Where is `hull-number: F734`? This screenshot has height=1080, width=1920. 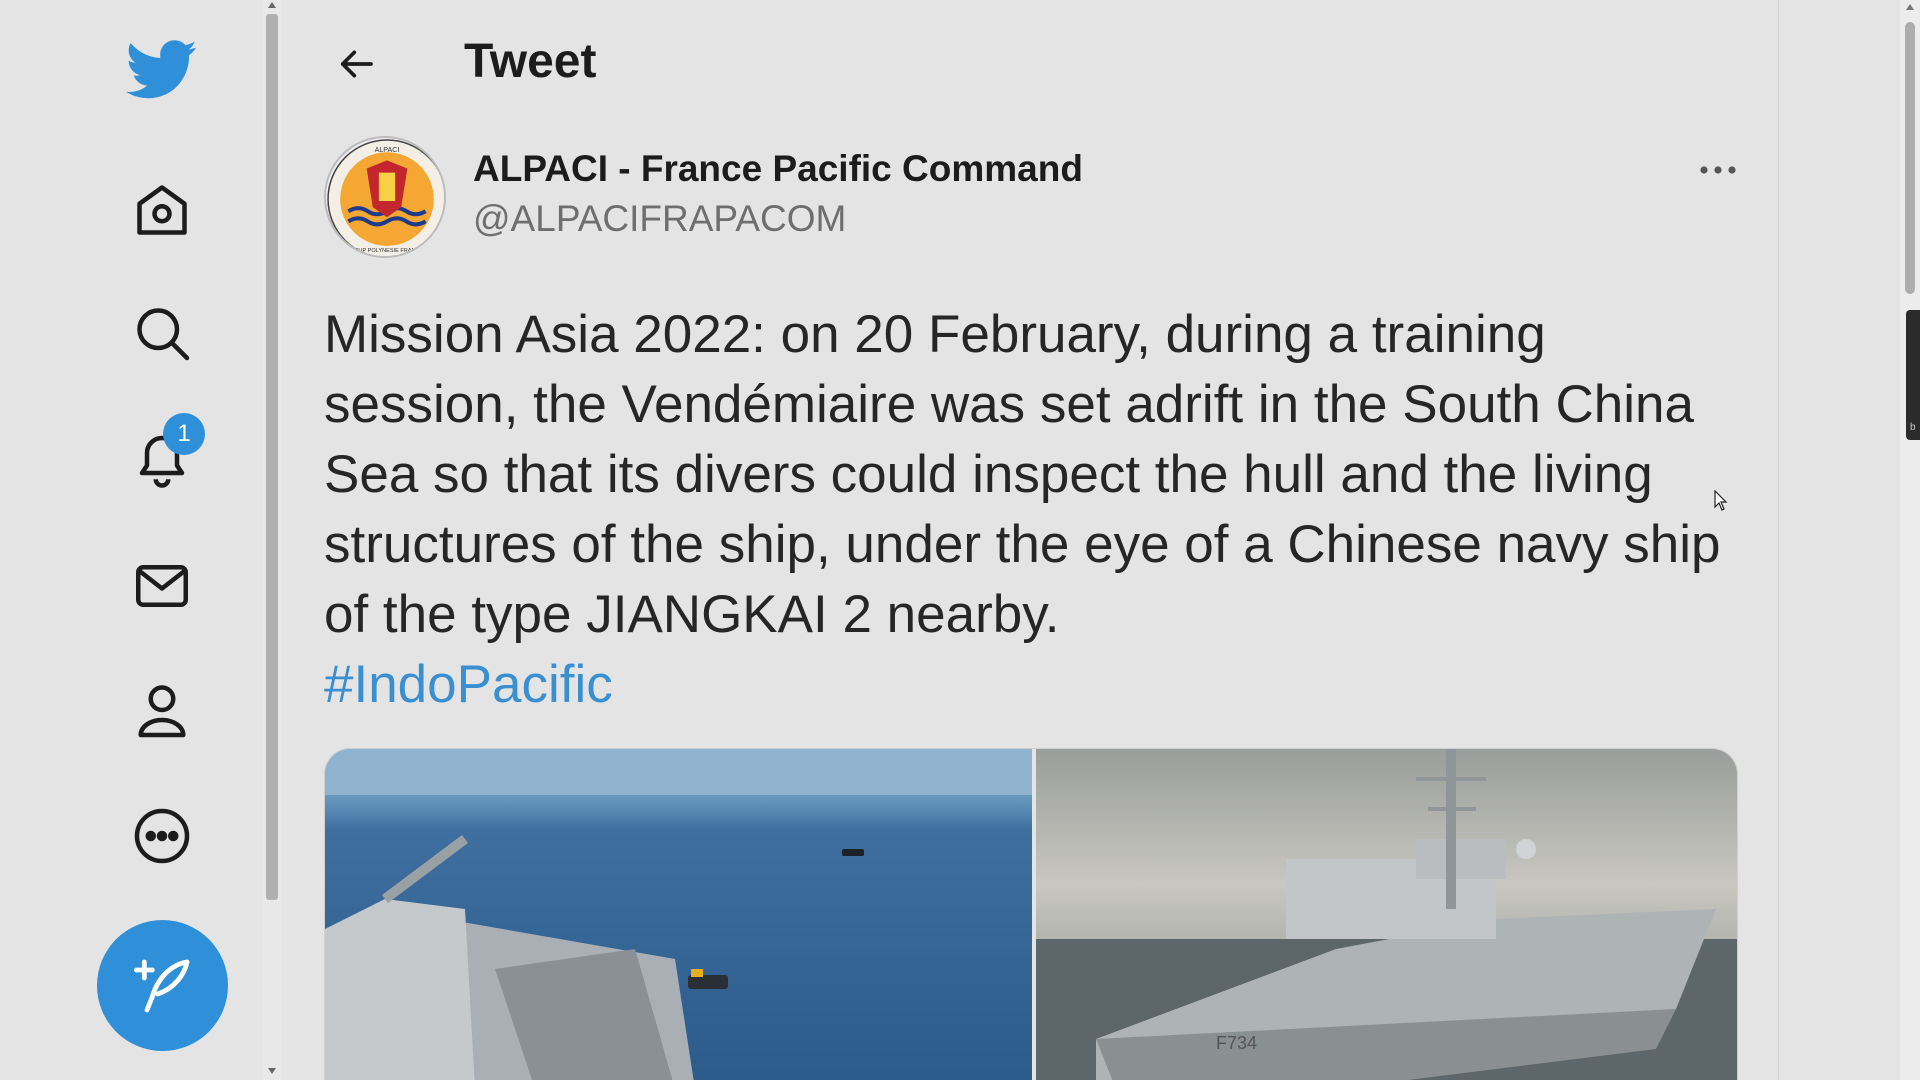 hull-number: F734 is located at coordinates (1236, 1043).